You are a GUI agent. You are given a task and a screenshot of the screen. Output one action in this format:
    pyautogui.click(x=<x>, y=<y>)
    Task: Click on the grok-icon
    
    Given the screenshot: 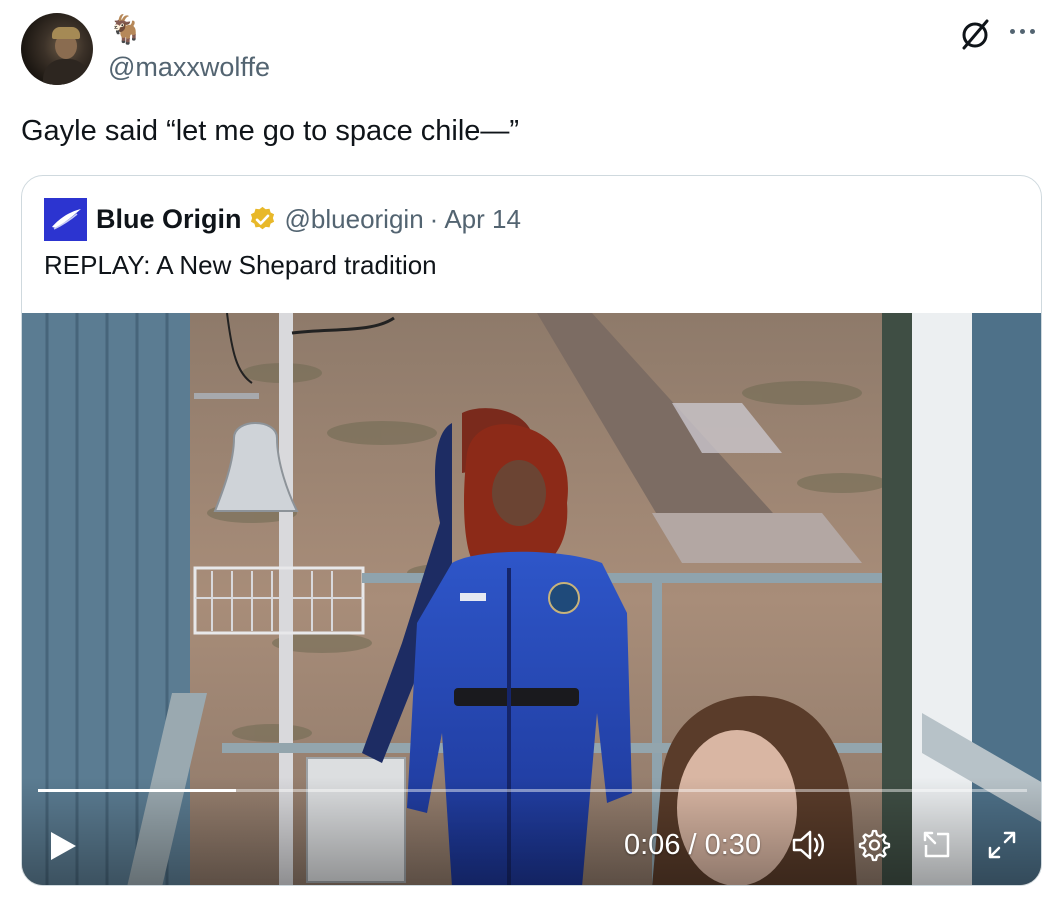 What is the action you would take?
    pyautogui.click(x=975, y=34)
    